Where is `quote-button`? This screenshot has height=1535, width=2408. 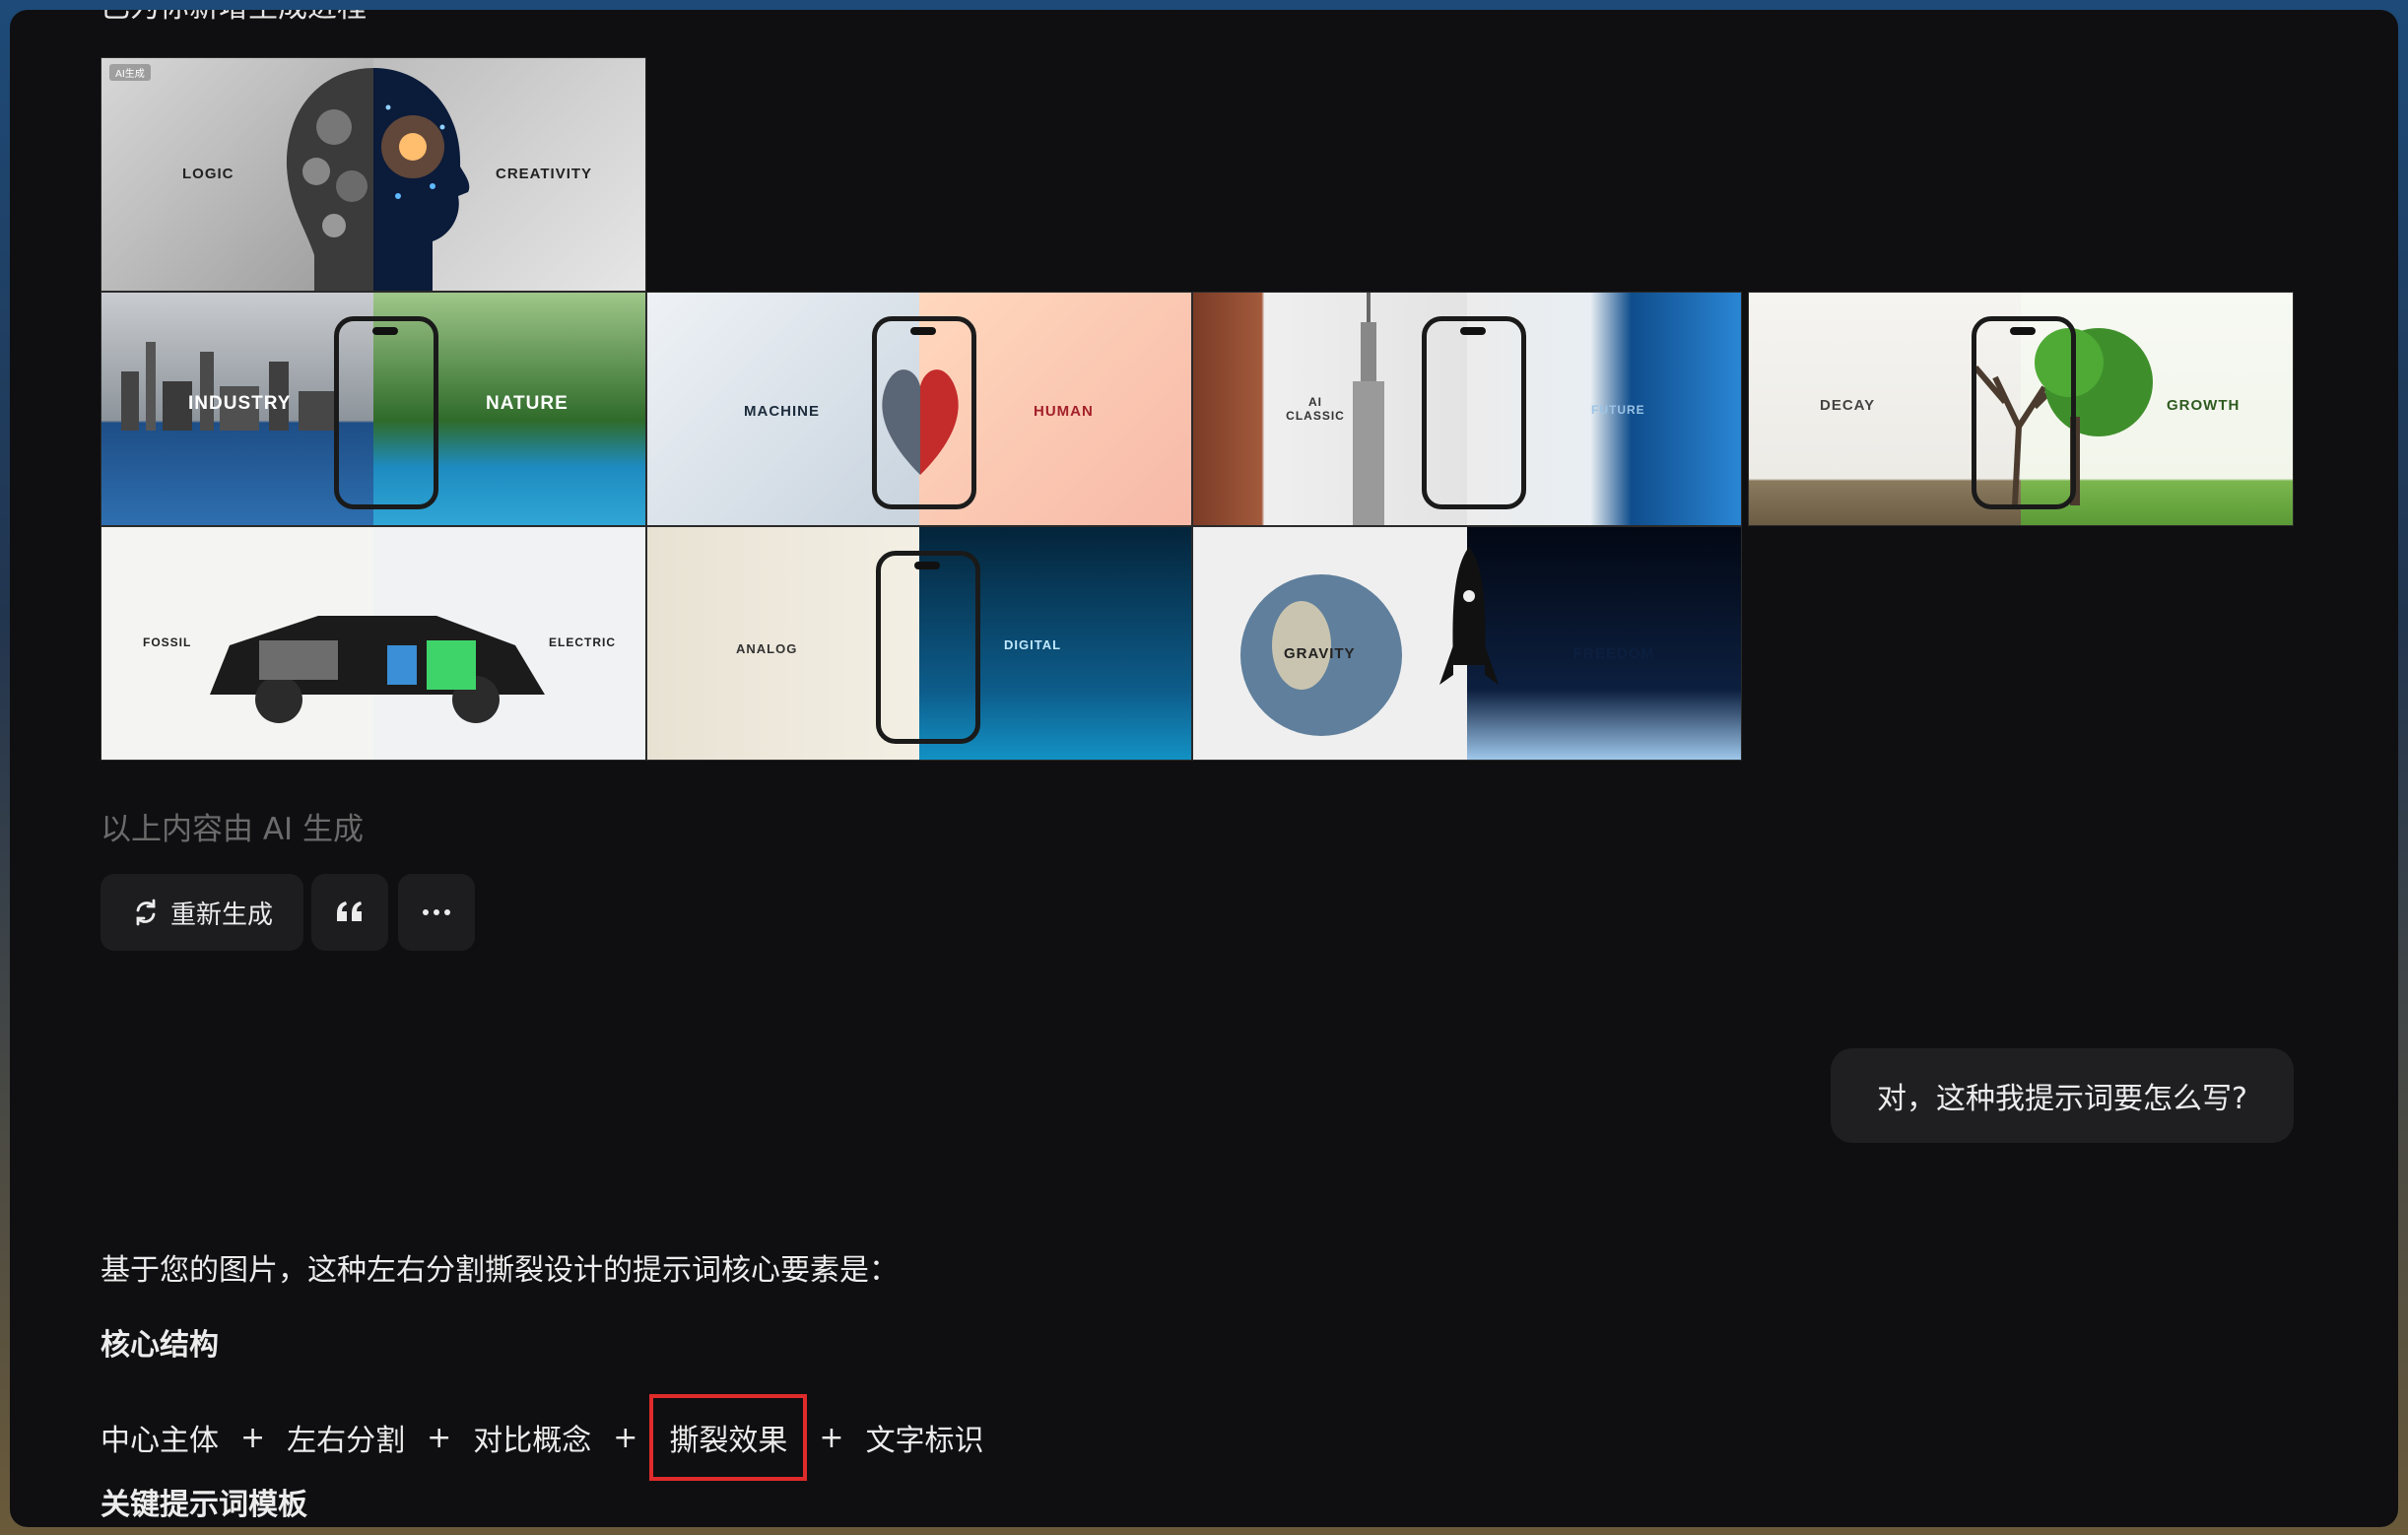
quote-button is located at coordinates (349, 912).